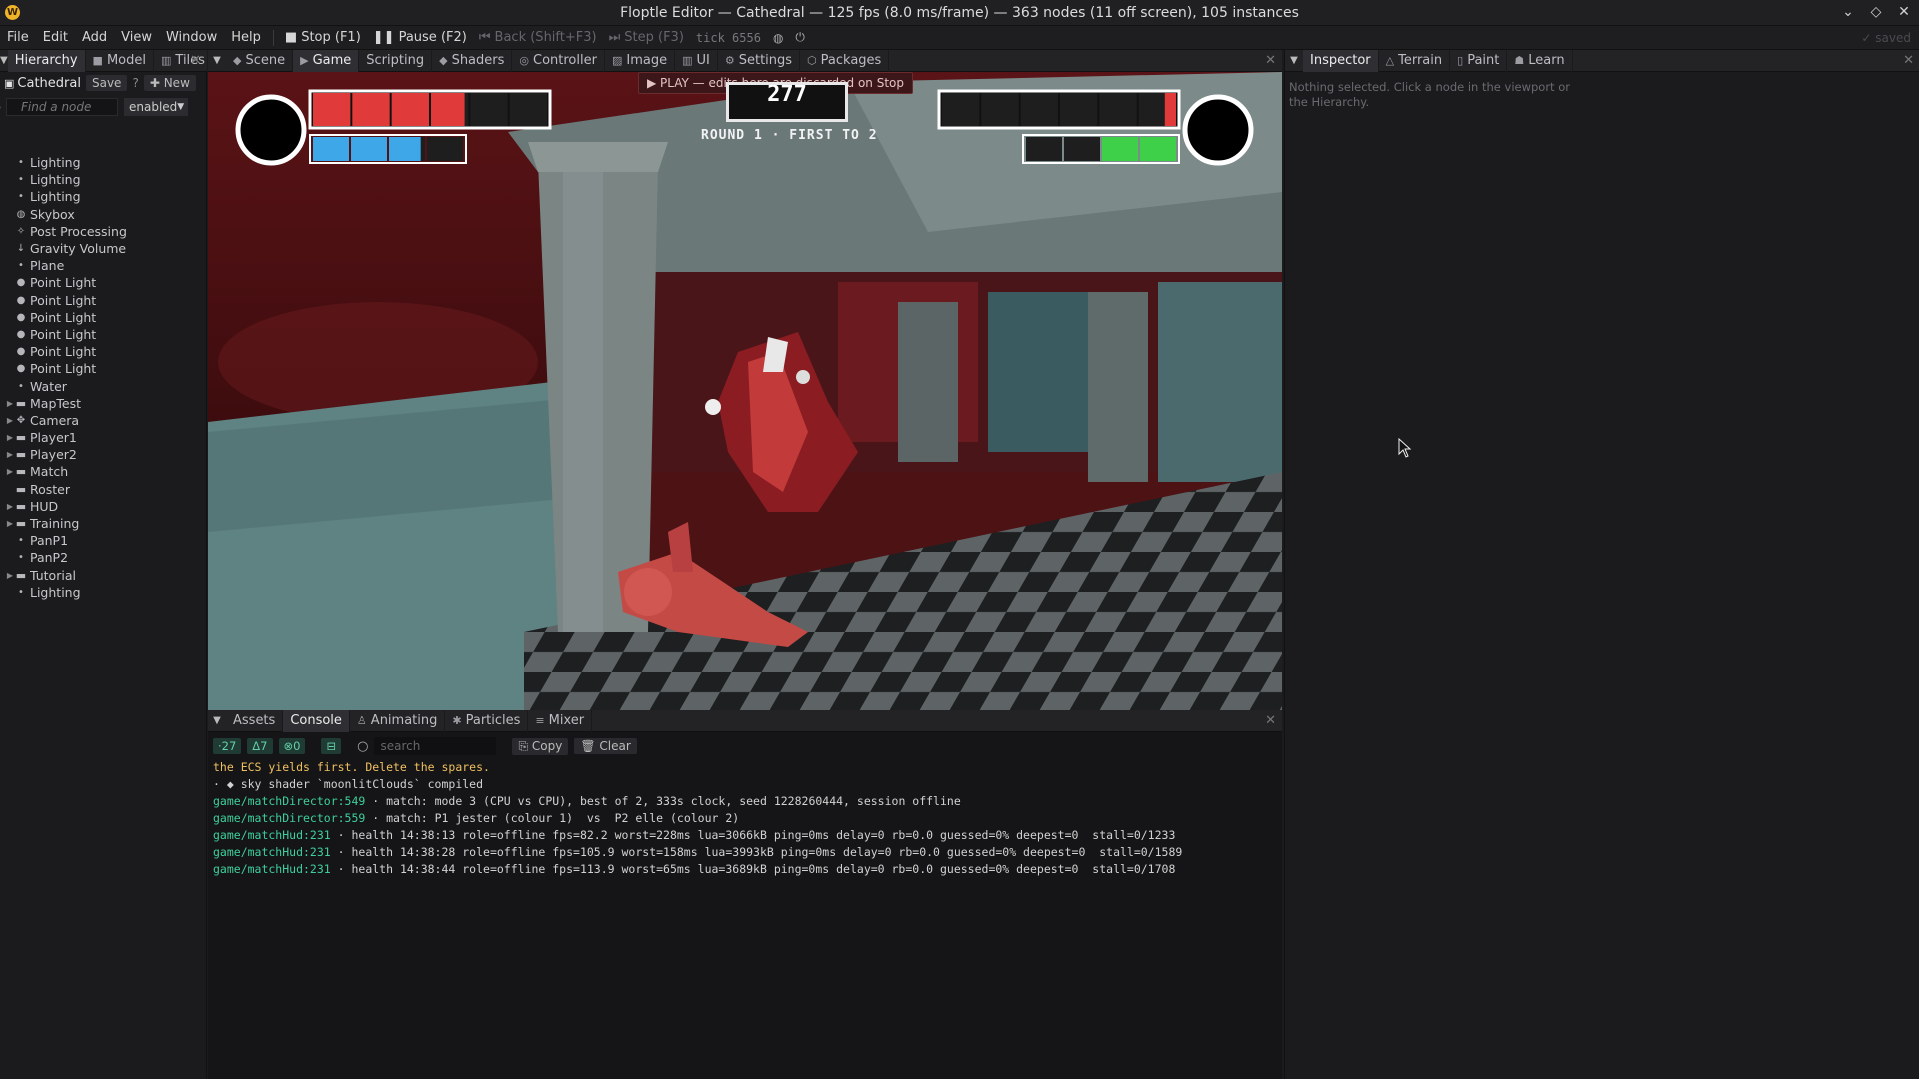 The height and width of the screenshot is (1079, 1919). Describe the element at coordinates (227, 746) in the screenshot. I see `info-count-badge: ·27` at that location.